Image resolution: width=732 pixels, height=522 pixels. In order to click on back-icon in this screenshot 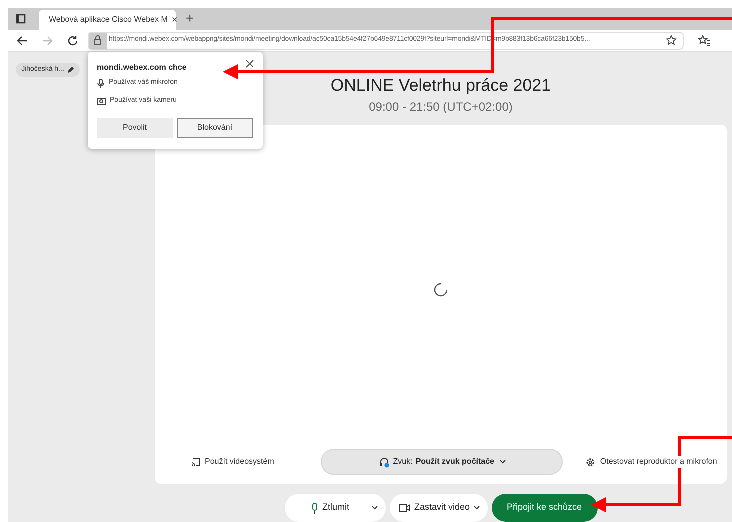, I will do `click(22, 40)`.